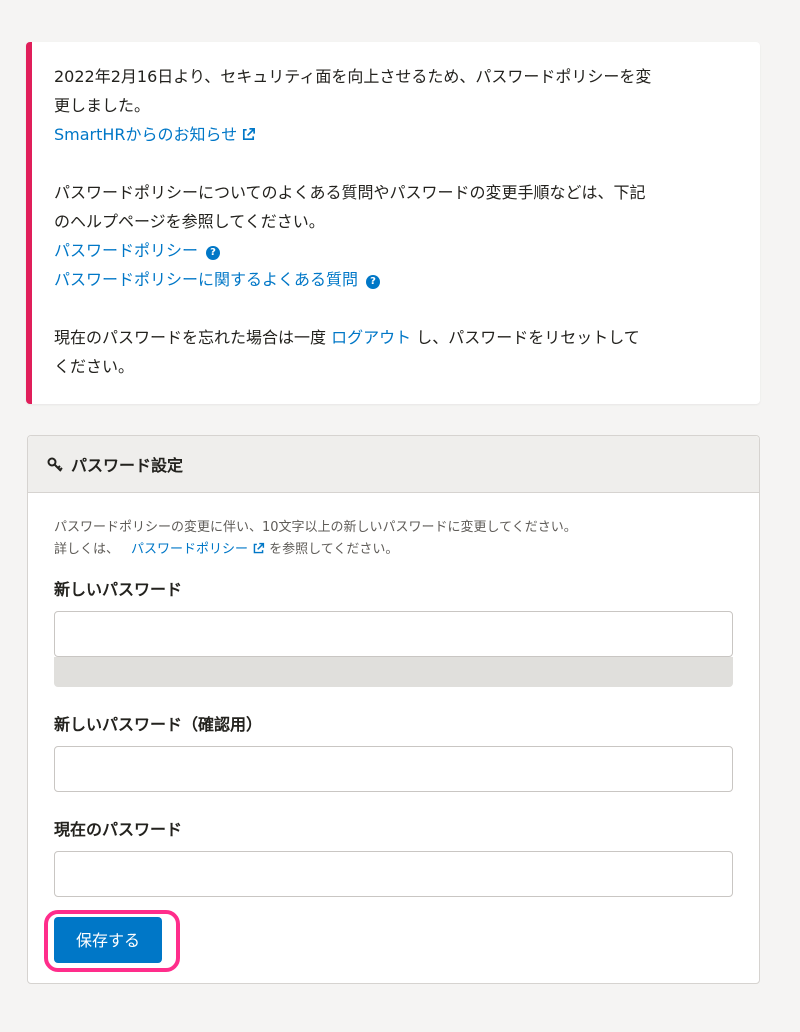 This screenshot has height=1032, width=800. What do you see at coordinates (118, 589) in the screenshot?
I see `new-password-label: 新しいパスワード` at bounding box center [118, 589].